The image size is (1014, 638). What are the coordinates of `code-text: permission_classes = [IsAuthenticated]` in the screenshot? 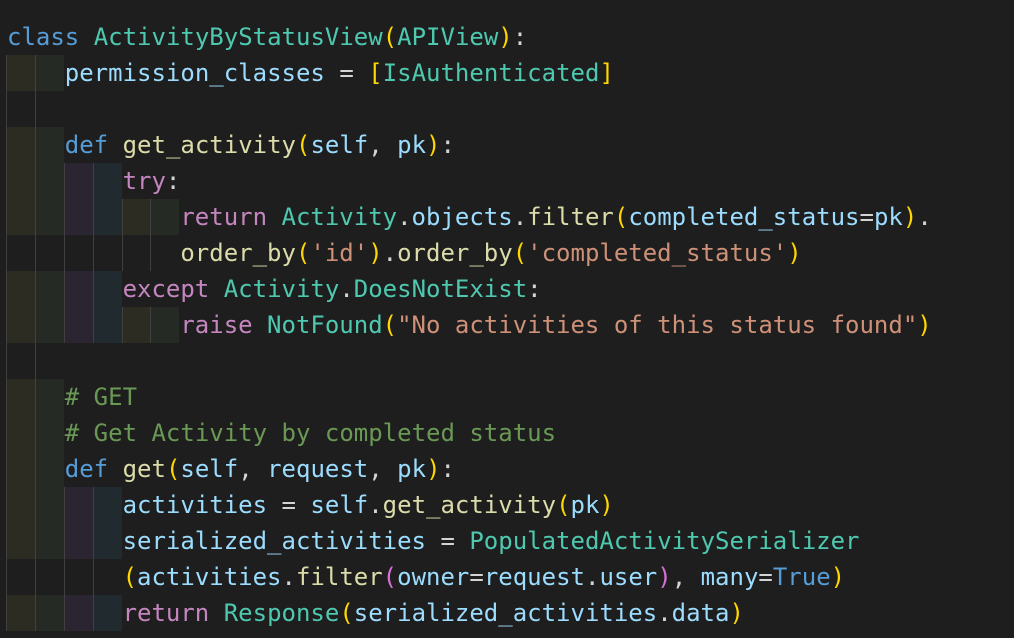 It's located at (339, 73).